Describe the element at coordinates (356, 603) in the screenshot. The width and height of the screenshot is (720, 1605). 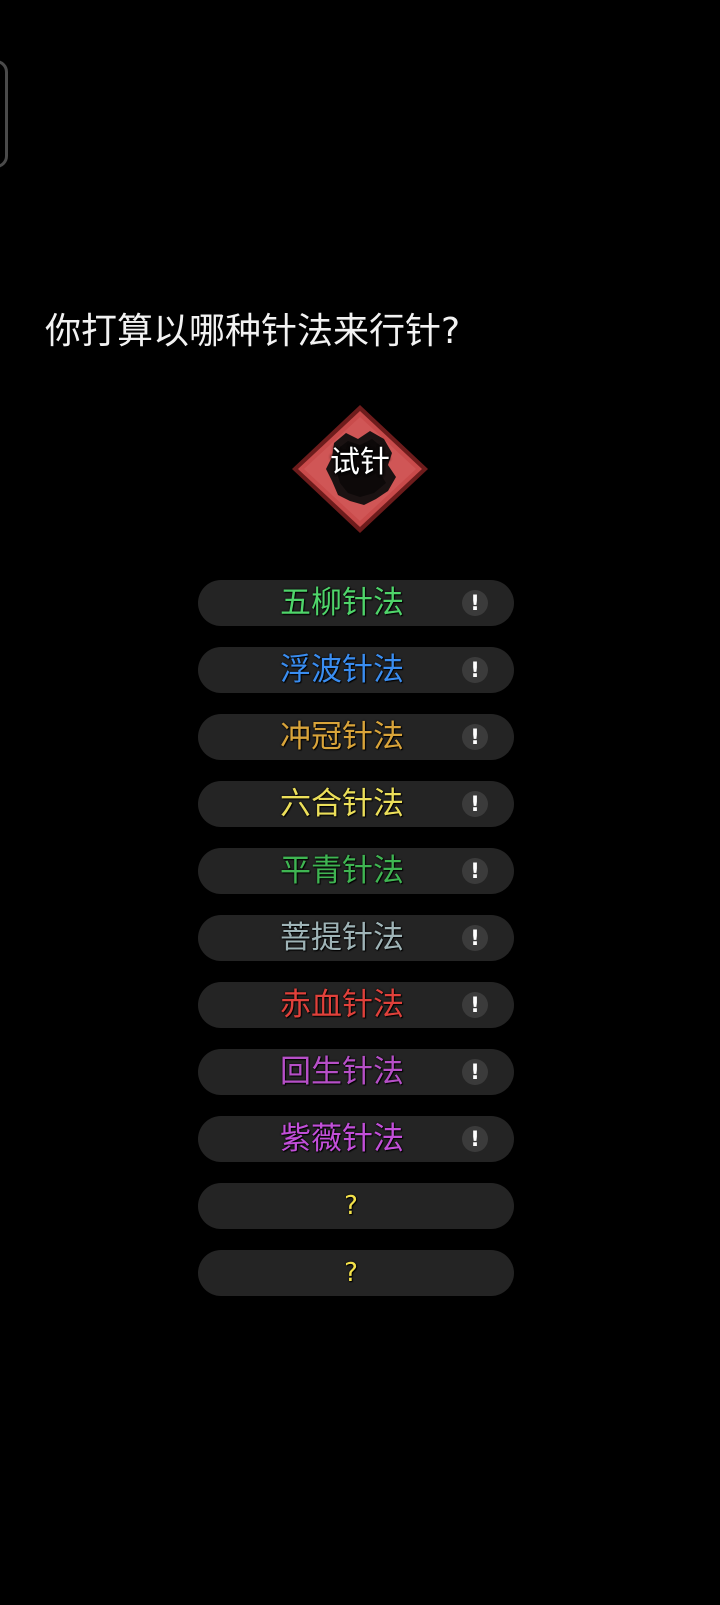
I see `option-wuliu: 五柳针法 !` at that location.